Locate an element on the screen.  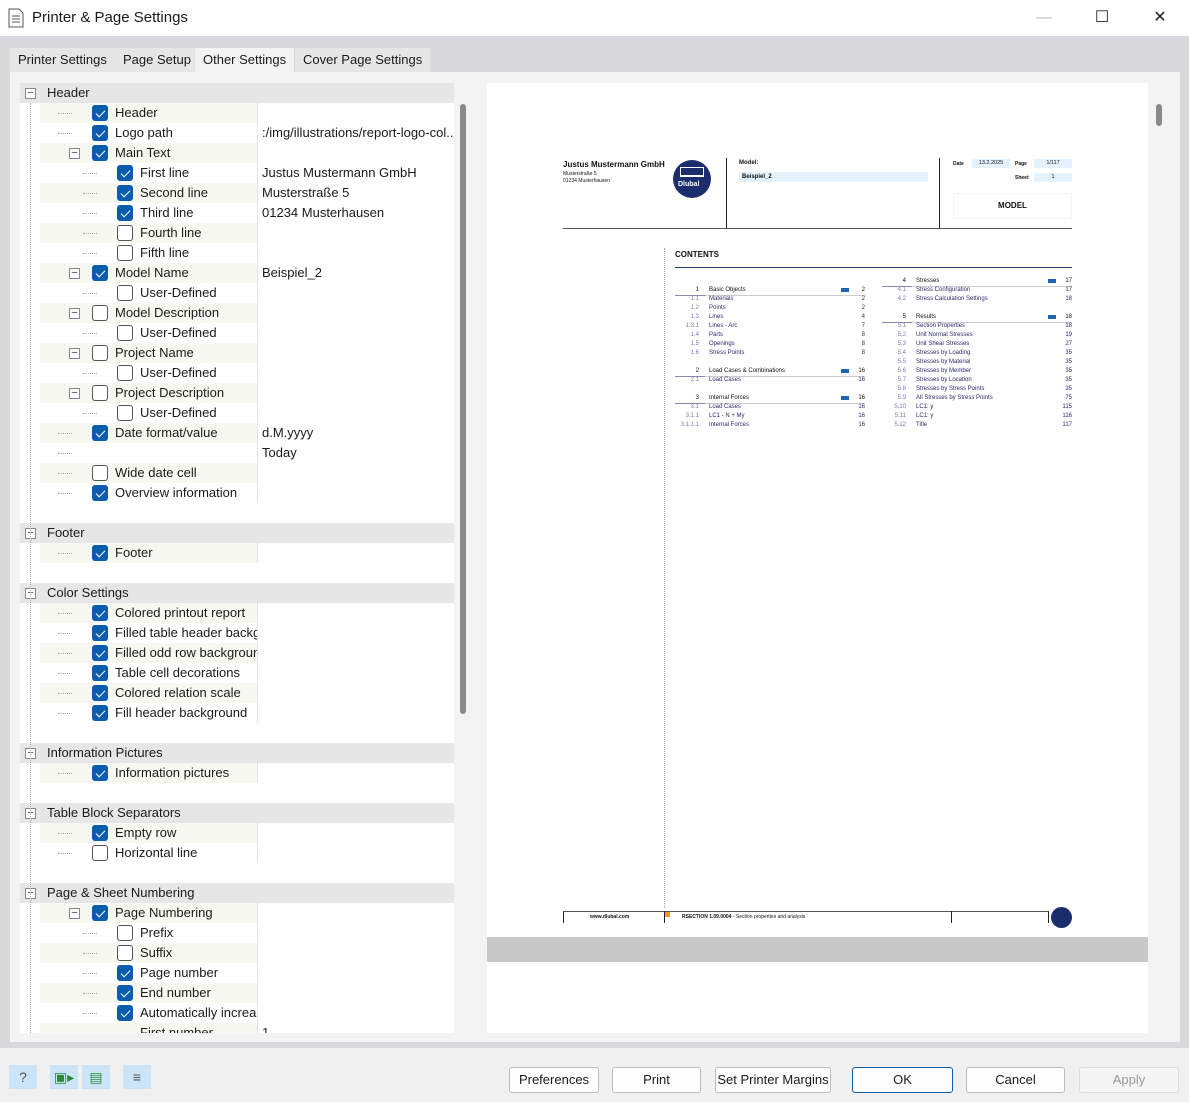
toc-page: 116 is located at coordinates (1067, 416).